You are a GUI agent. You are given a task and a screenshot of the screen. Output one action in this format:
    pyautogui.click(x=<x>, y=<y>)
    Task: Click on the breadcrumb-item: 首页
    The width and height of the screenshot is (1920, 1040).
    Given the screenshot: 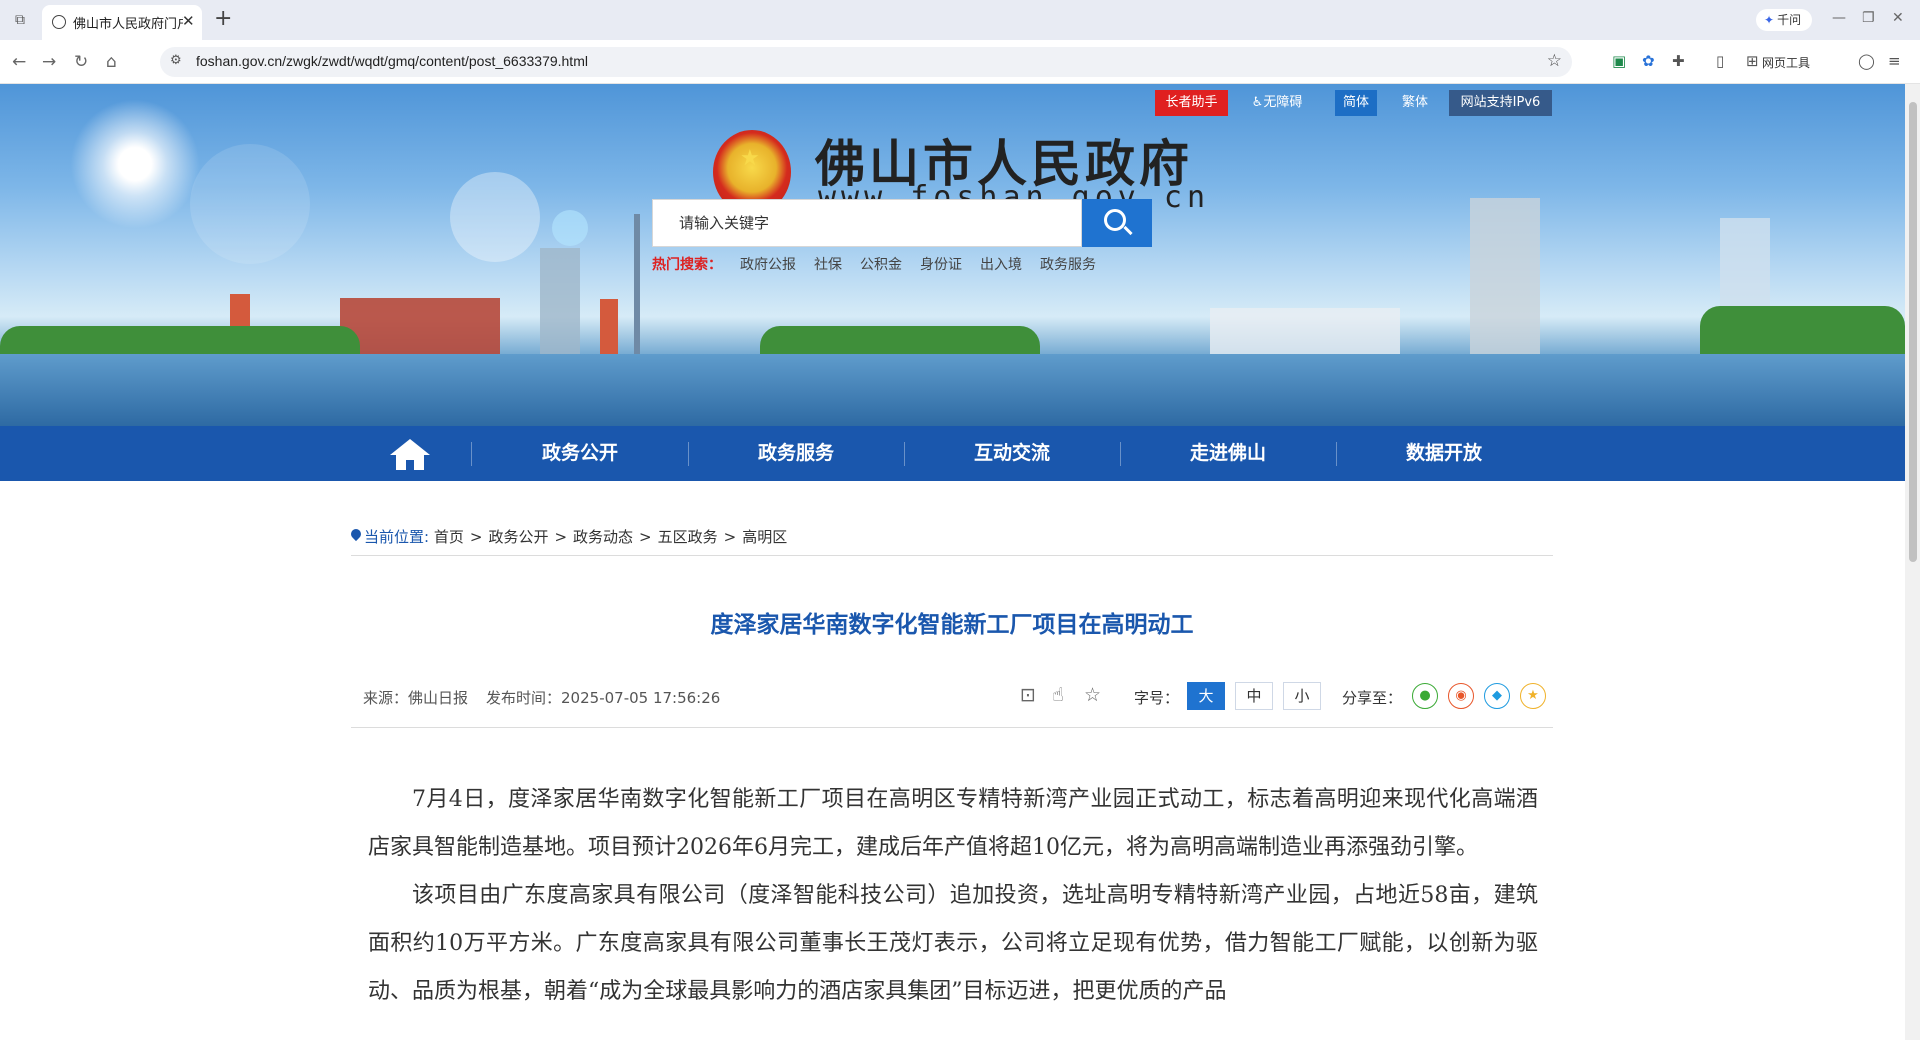 What is the action you would take?
    pyautogui.click(x=449, y=537)
    